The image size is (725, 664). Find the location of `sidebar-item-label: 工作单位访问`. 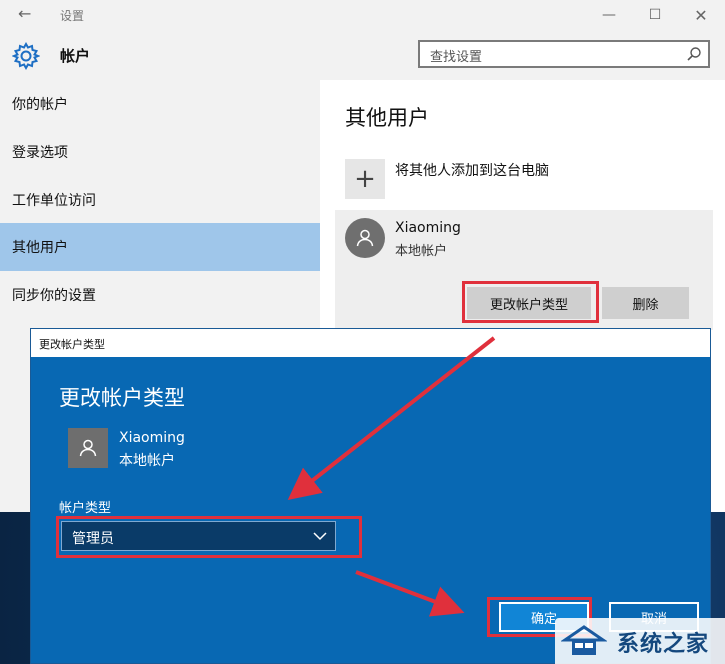

sidebar-item-label: 工作单位访问 is located at coordinates (54, 201).